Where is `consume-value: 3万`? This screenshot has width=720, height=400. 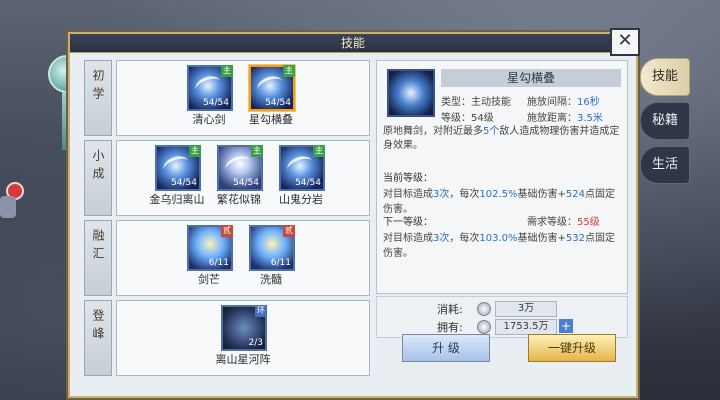
consume-value: 3万 is located at coordinates (526, 309).